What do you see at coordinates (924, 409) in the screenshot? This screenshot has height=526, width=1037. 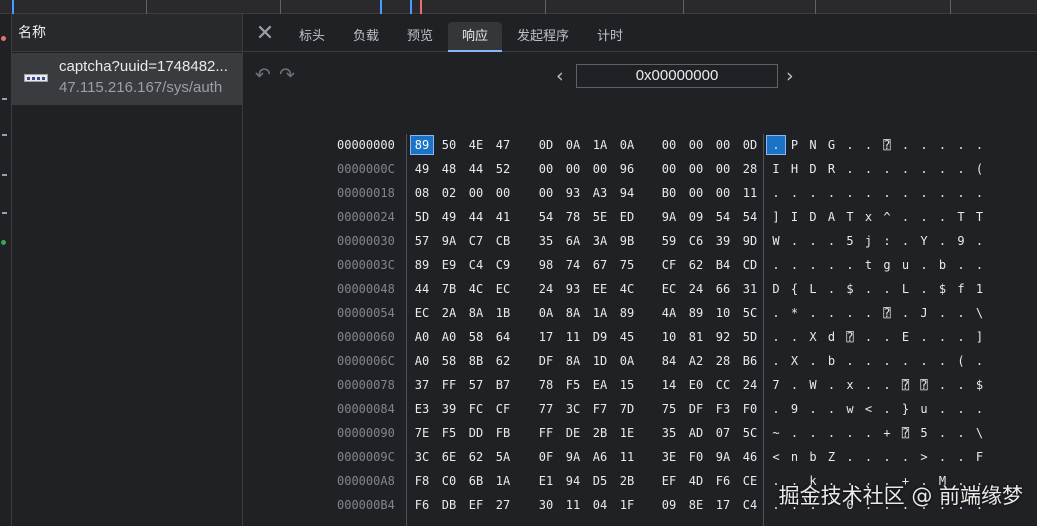 I see `ascii-char: u` at bounding box center [924, 409].